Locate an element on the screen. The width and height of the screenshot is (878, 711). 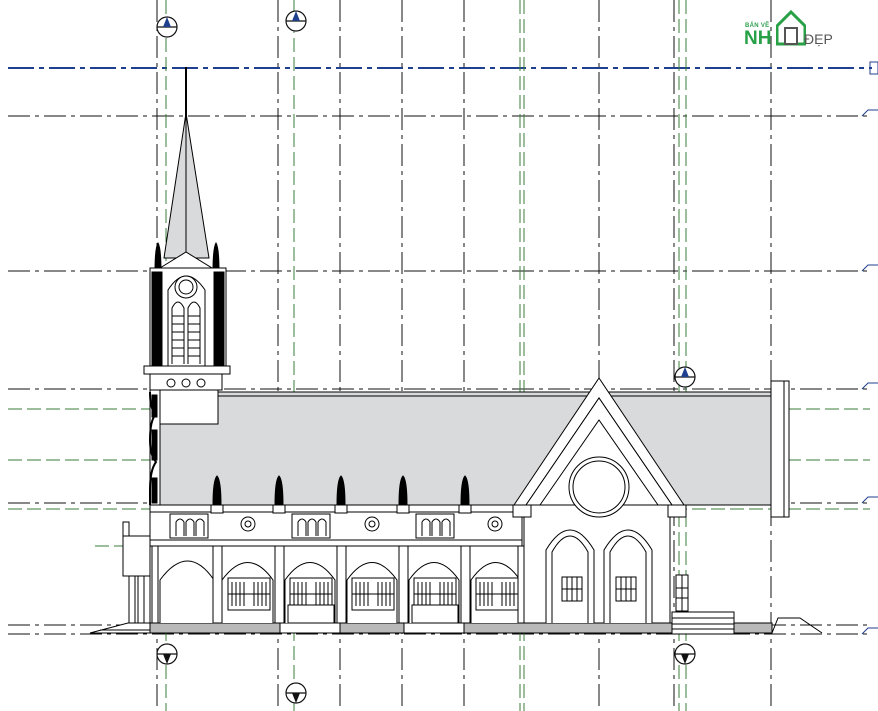
grid-bubble-bottom-c is located at coordinates (296, 693).